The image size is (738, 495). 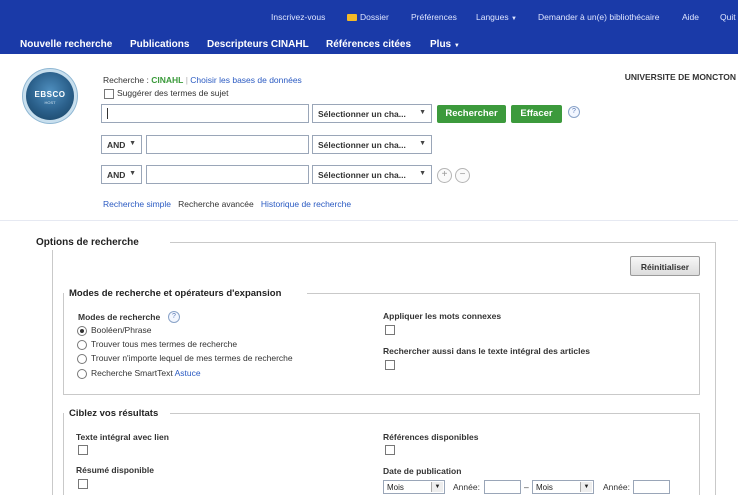 I want to click on linked-fulltext-checkbox, so click(x=83, y=450).